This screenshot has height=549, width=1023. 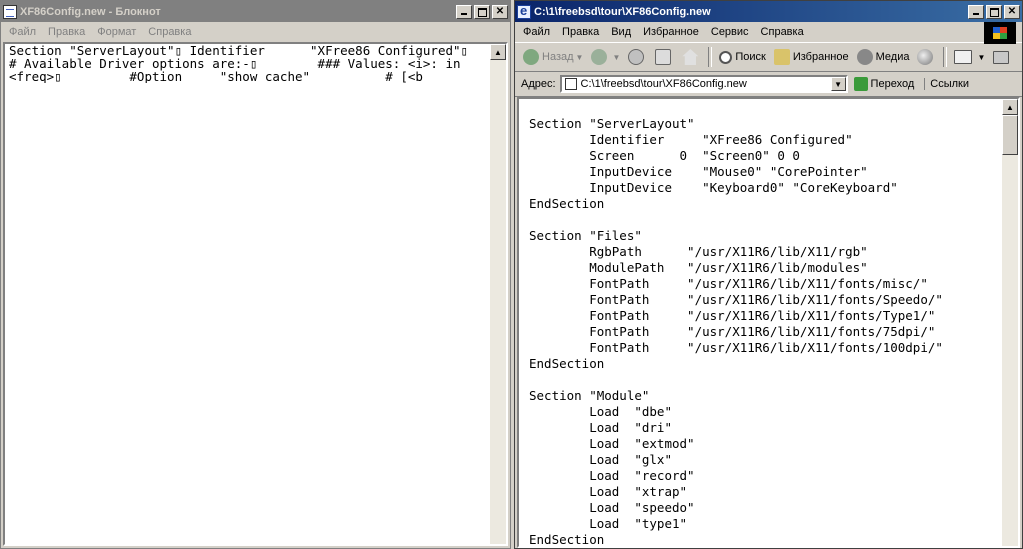 What do you see at coordinates (621, 32) in the screenshot?
I see `menu-view: Вид` at bounding box center [621, 32].